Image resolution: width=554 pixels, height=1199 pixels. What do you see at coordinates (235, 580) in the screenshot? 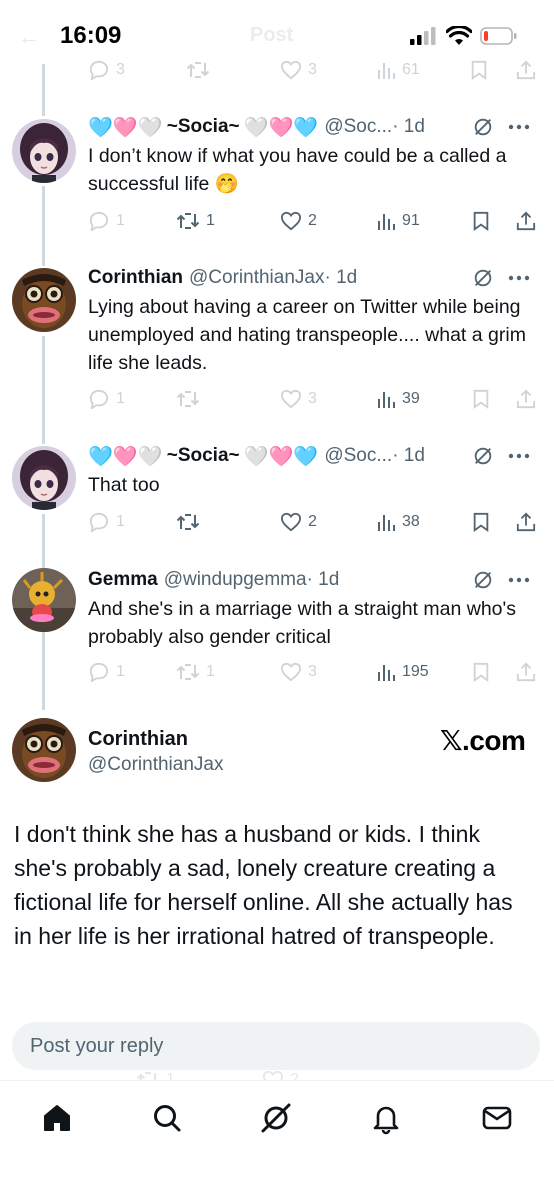
I see `user-handle: @windupgemma` at bounding box center [235, 580].